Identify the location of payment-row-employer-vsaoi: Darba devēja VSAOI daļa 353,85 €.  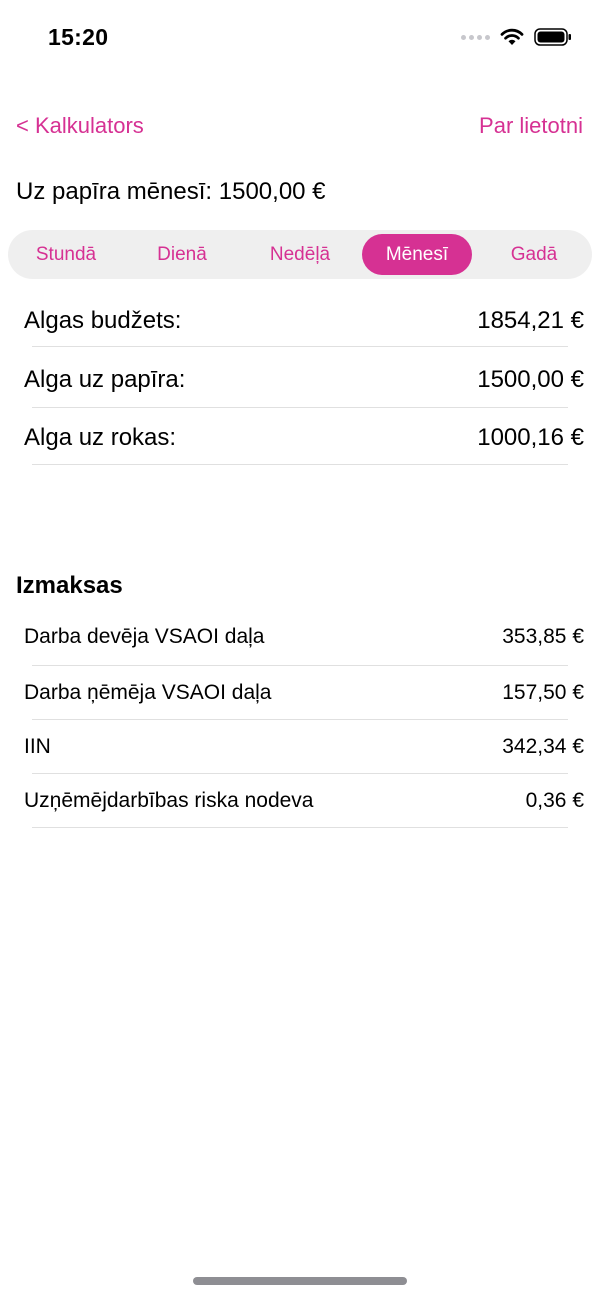
(304, 637).